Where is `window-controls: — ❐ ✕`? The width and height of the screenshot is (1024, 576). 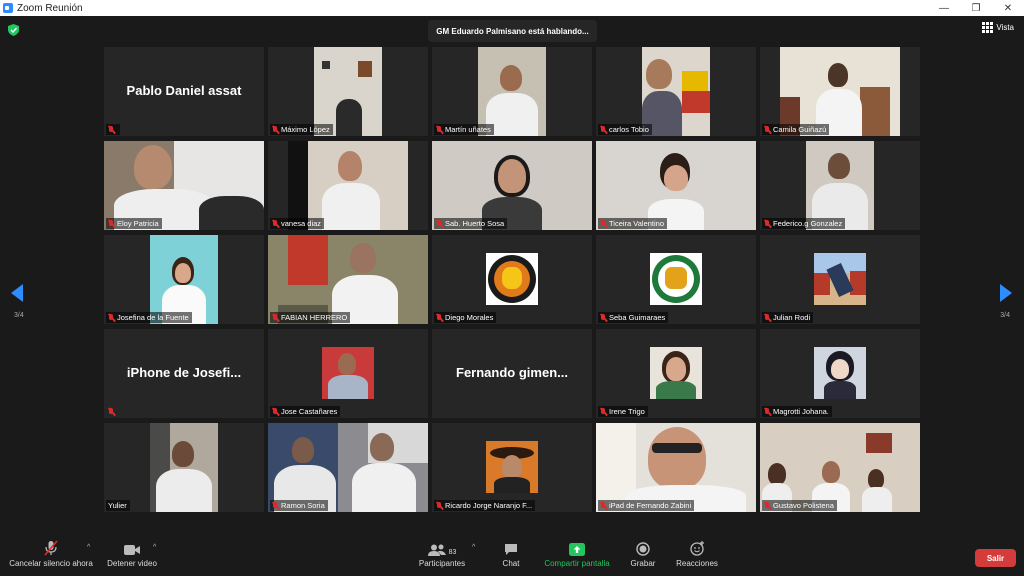 window-controls: — ❐ ✕ is located at coordinates (976, 8).